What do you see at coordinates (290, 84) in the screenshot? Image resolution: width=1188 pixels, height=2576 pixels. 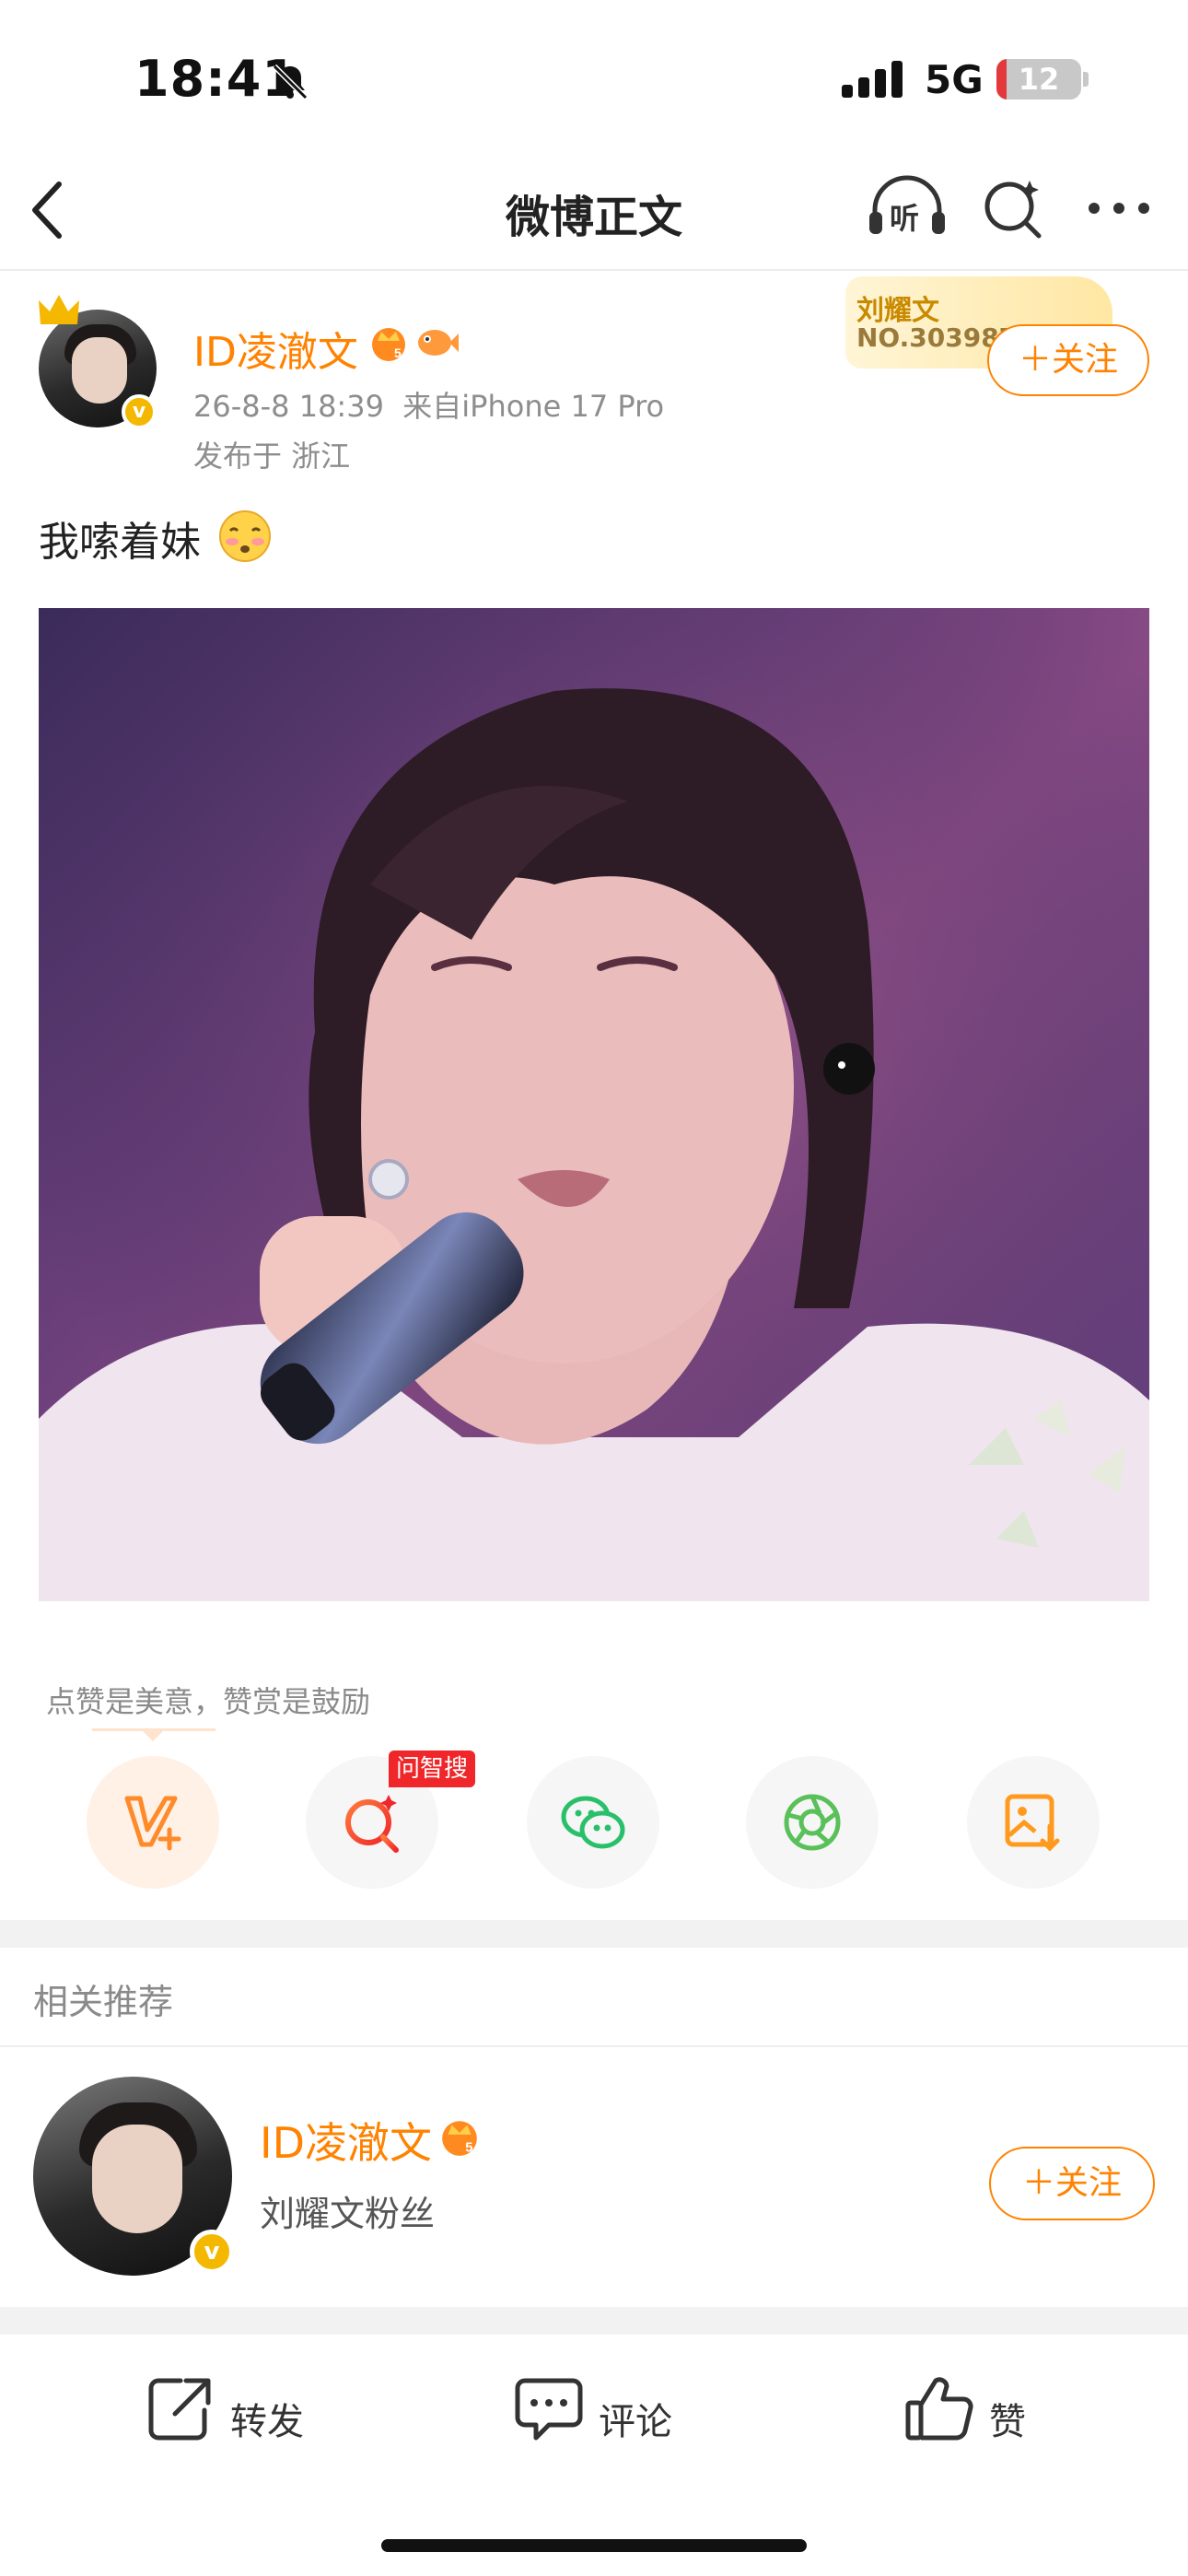 I see `bell-muted-icon` at bounding box center [290, 84].